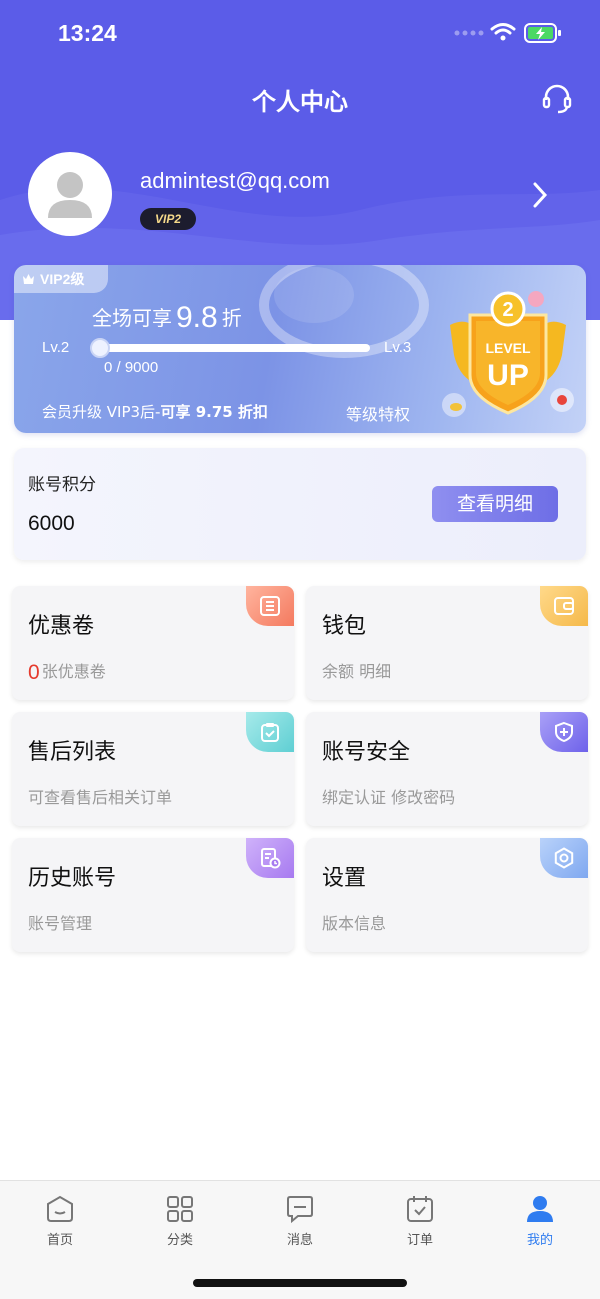  What do you see at coordinates (447, 769) in the screenshot?
I see `tile-account-security: 账号安全 绑定认证 修改密码` at bounding box center [447, 769].